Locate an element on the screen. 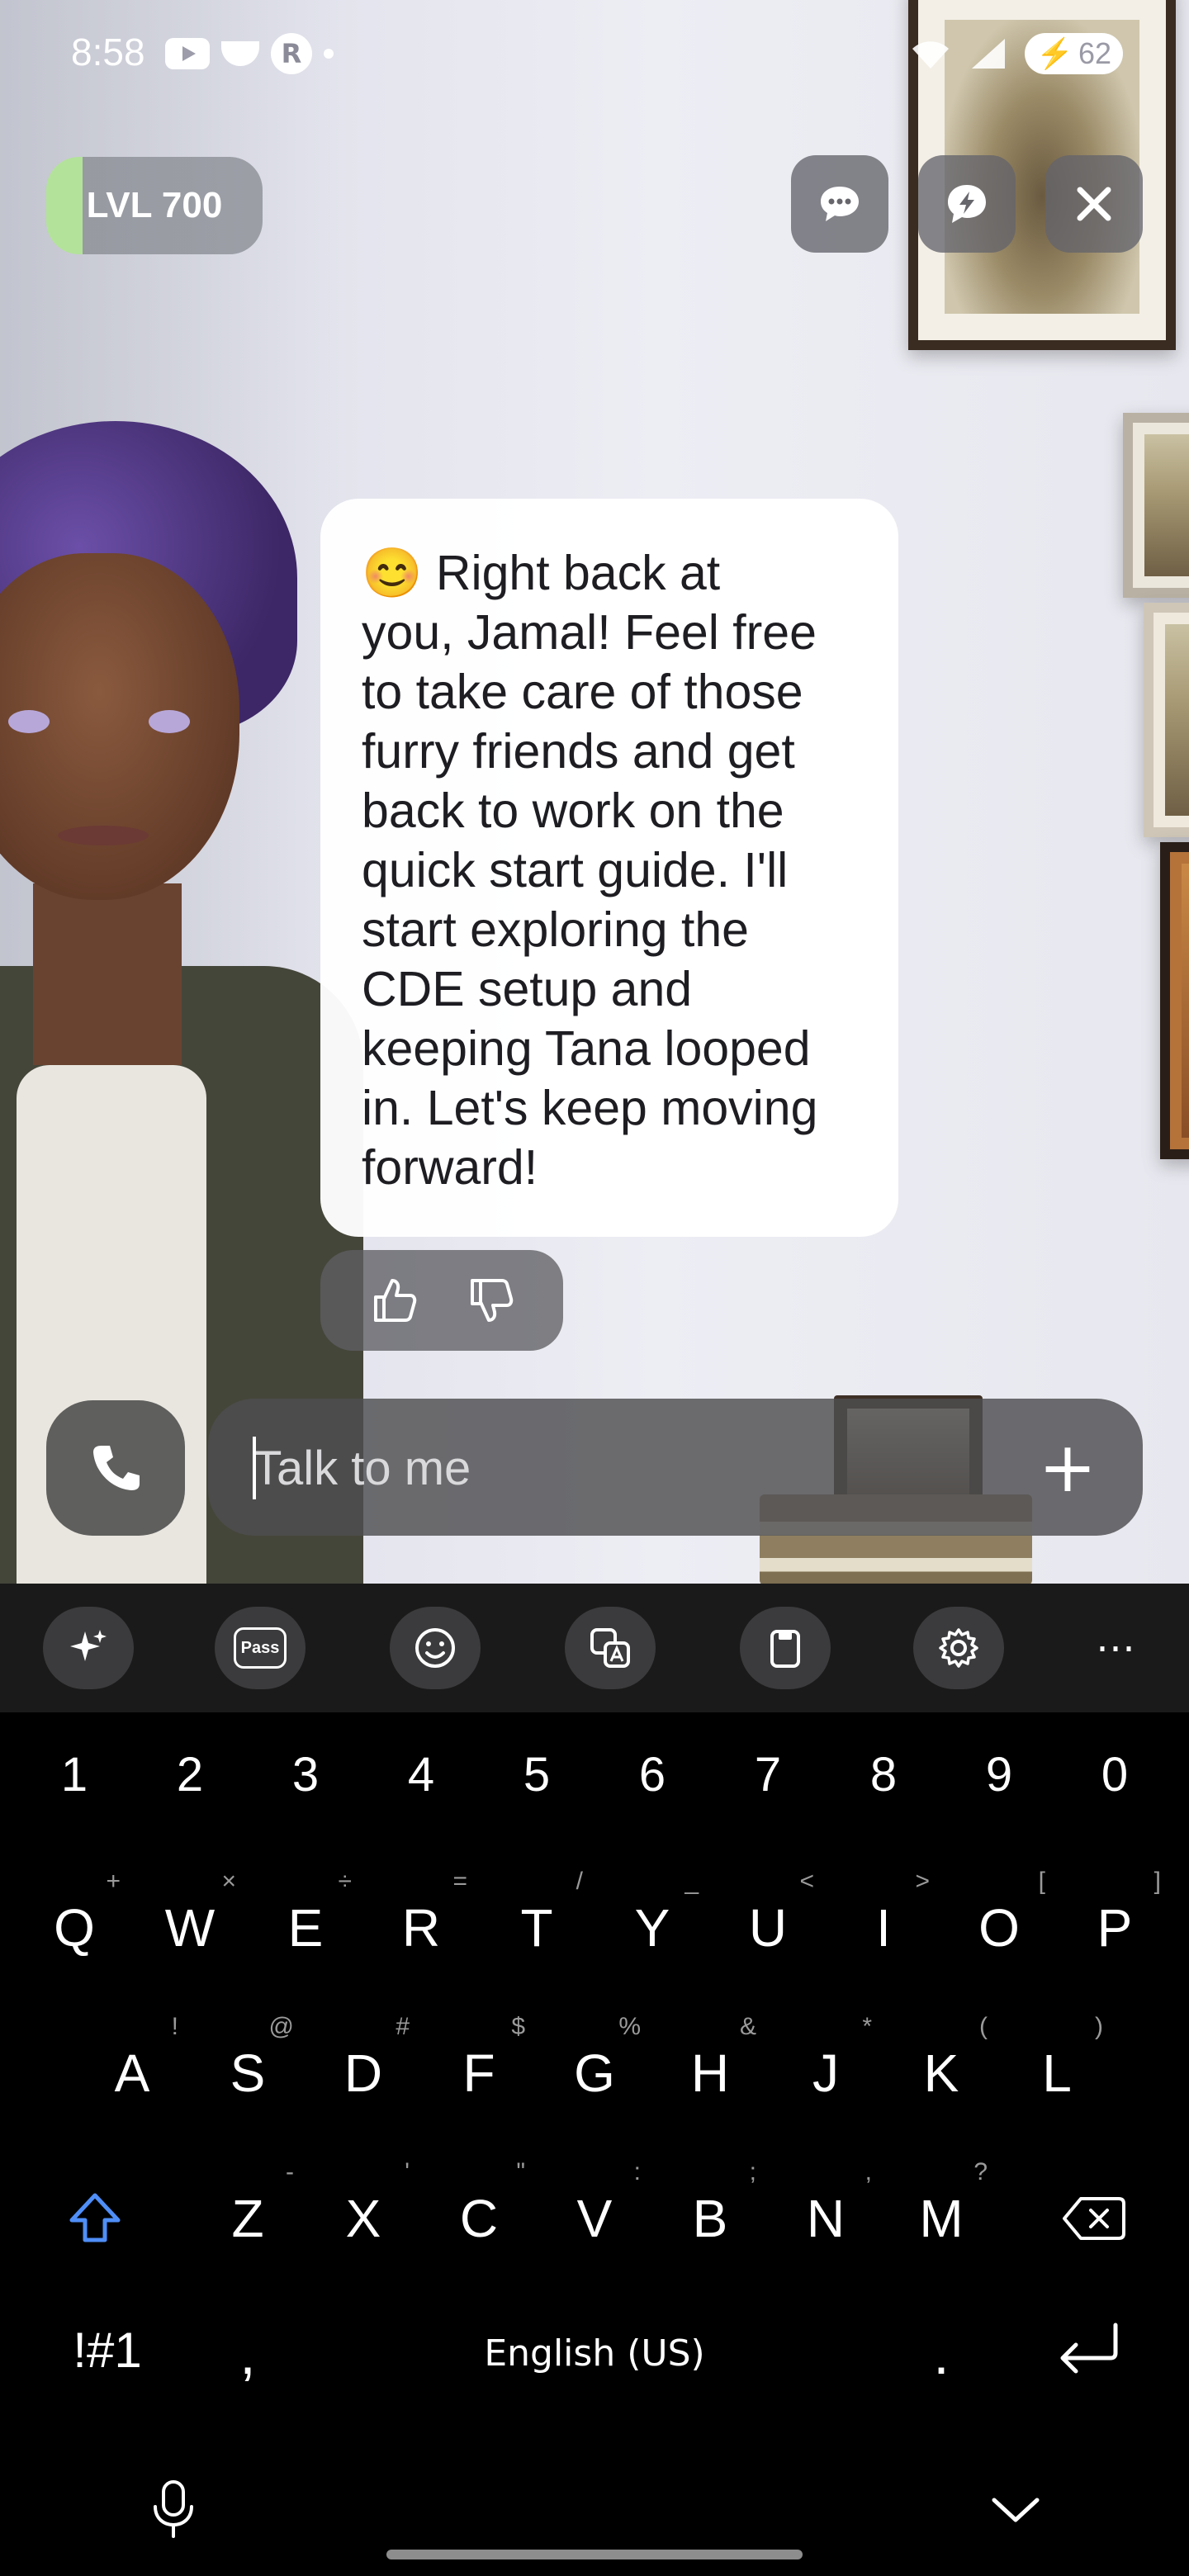  key-v: :V is located at coordinates (594, 2218).